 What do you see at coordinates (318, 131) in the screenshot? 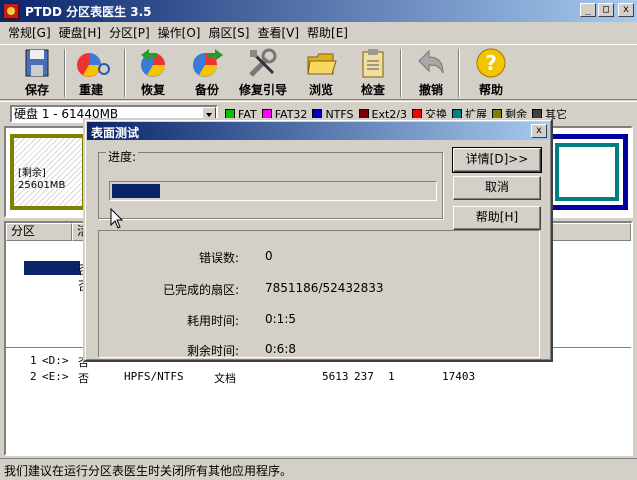
I see `dialog-title-bar: 表面测试 x` at bounding box center [318, 131].